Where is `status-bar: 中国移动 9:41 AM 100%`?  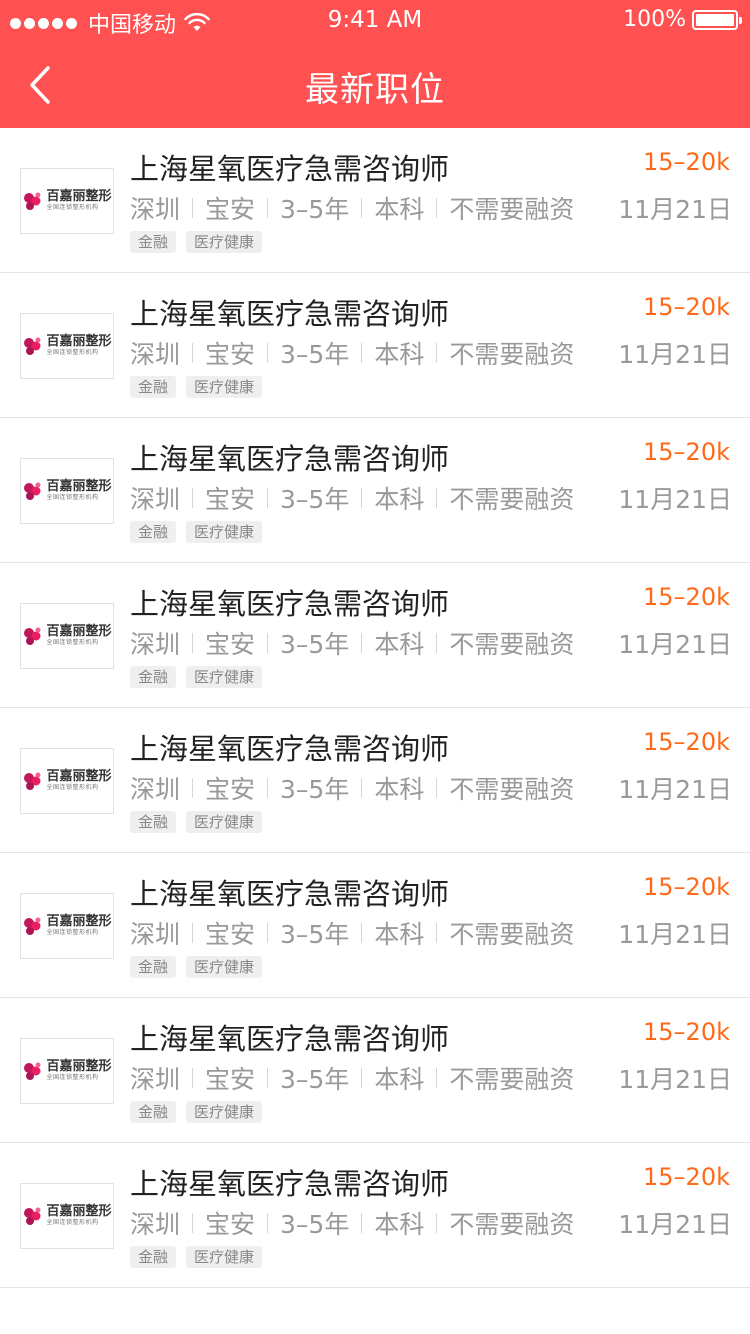
status-bar: 中国移动 9:41 AM 100% is located at coordinates (375, 20).